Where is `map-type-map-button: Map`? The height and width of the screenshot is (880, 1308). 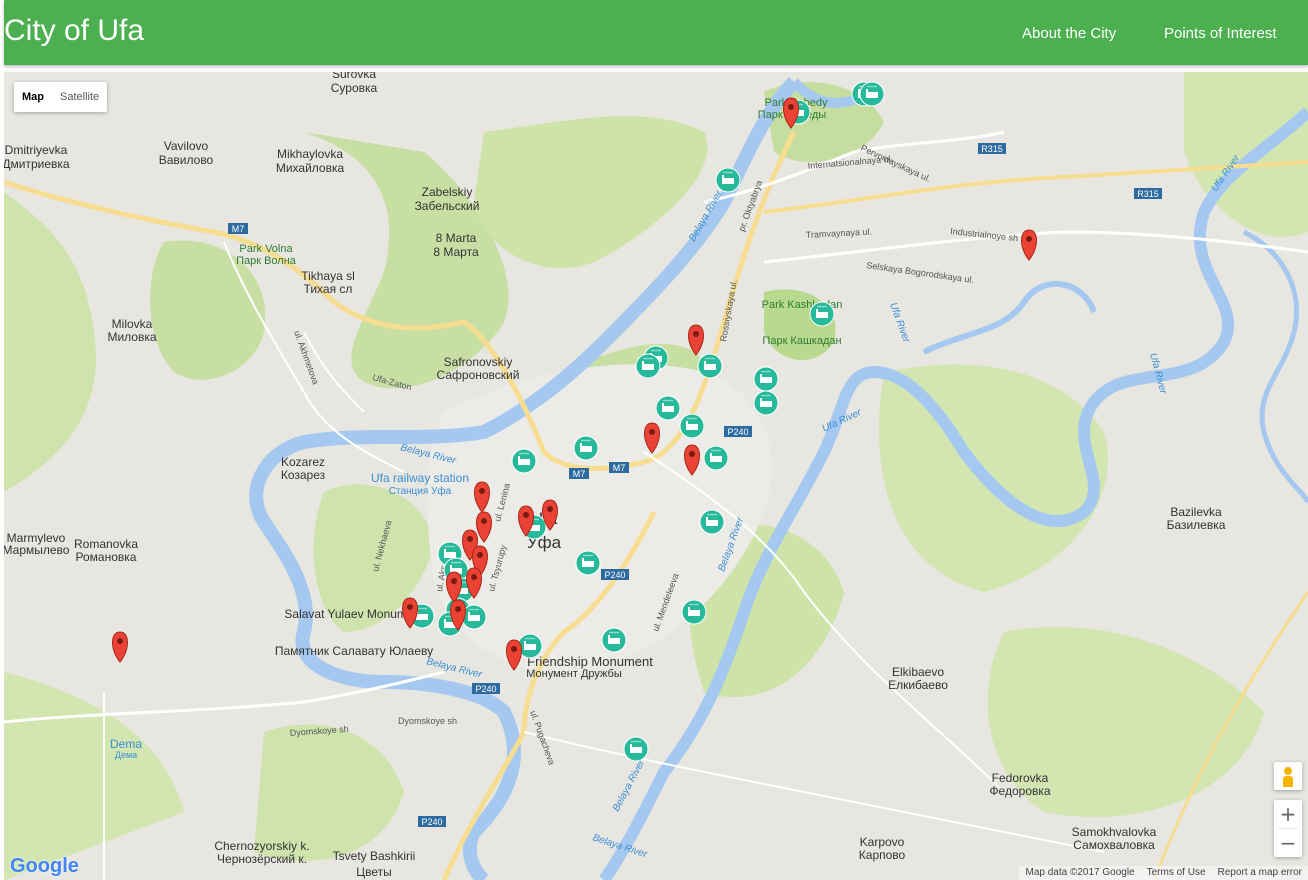
map-type-map-button: Map is located at coordinates (33, 97).